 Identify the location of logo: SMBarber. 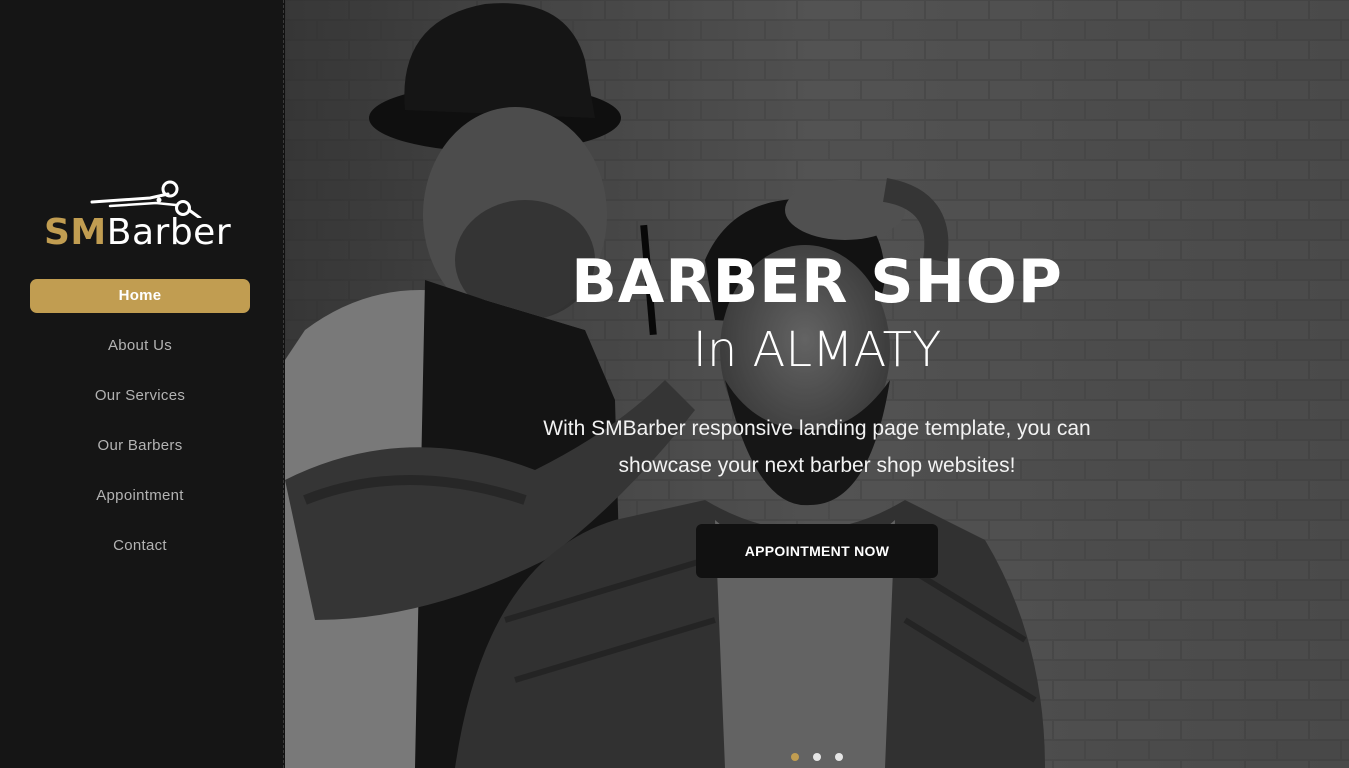
(144, 216).